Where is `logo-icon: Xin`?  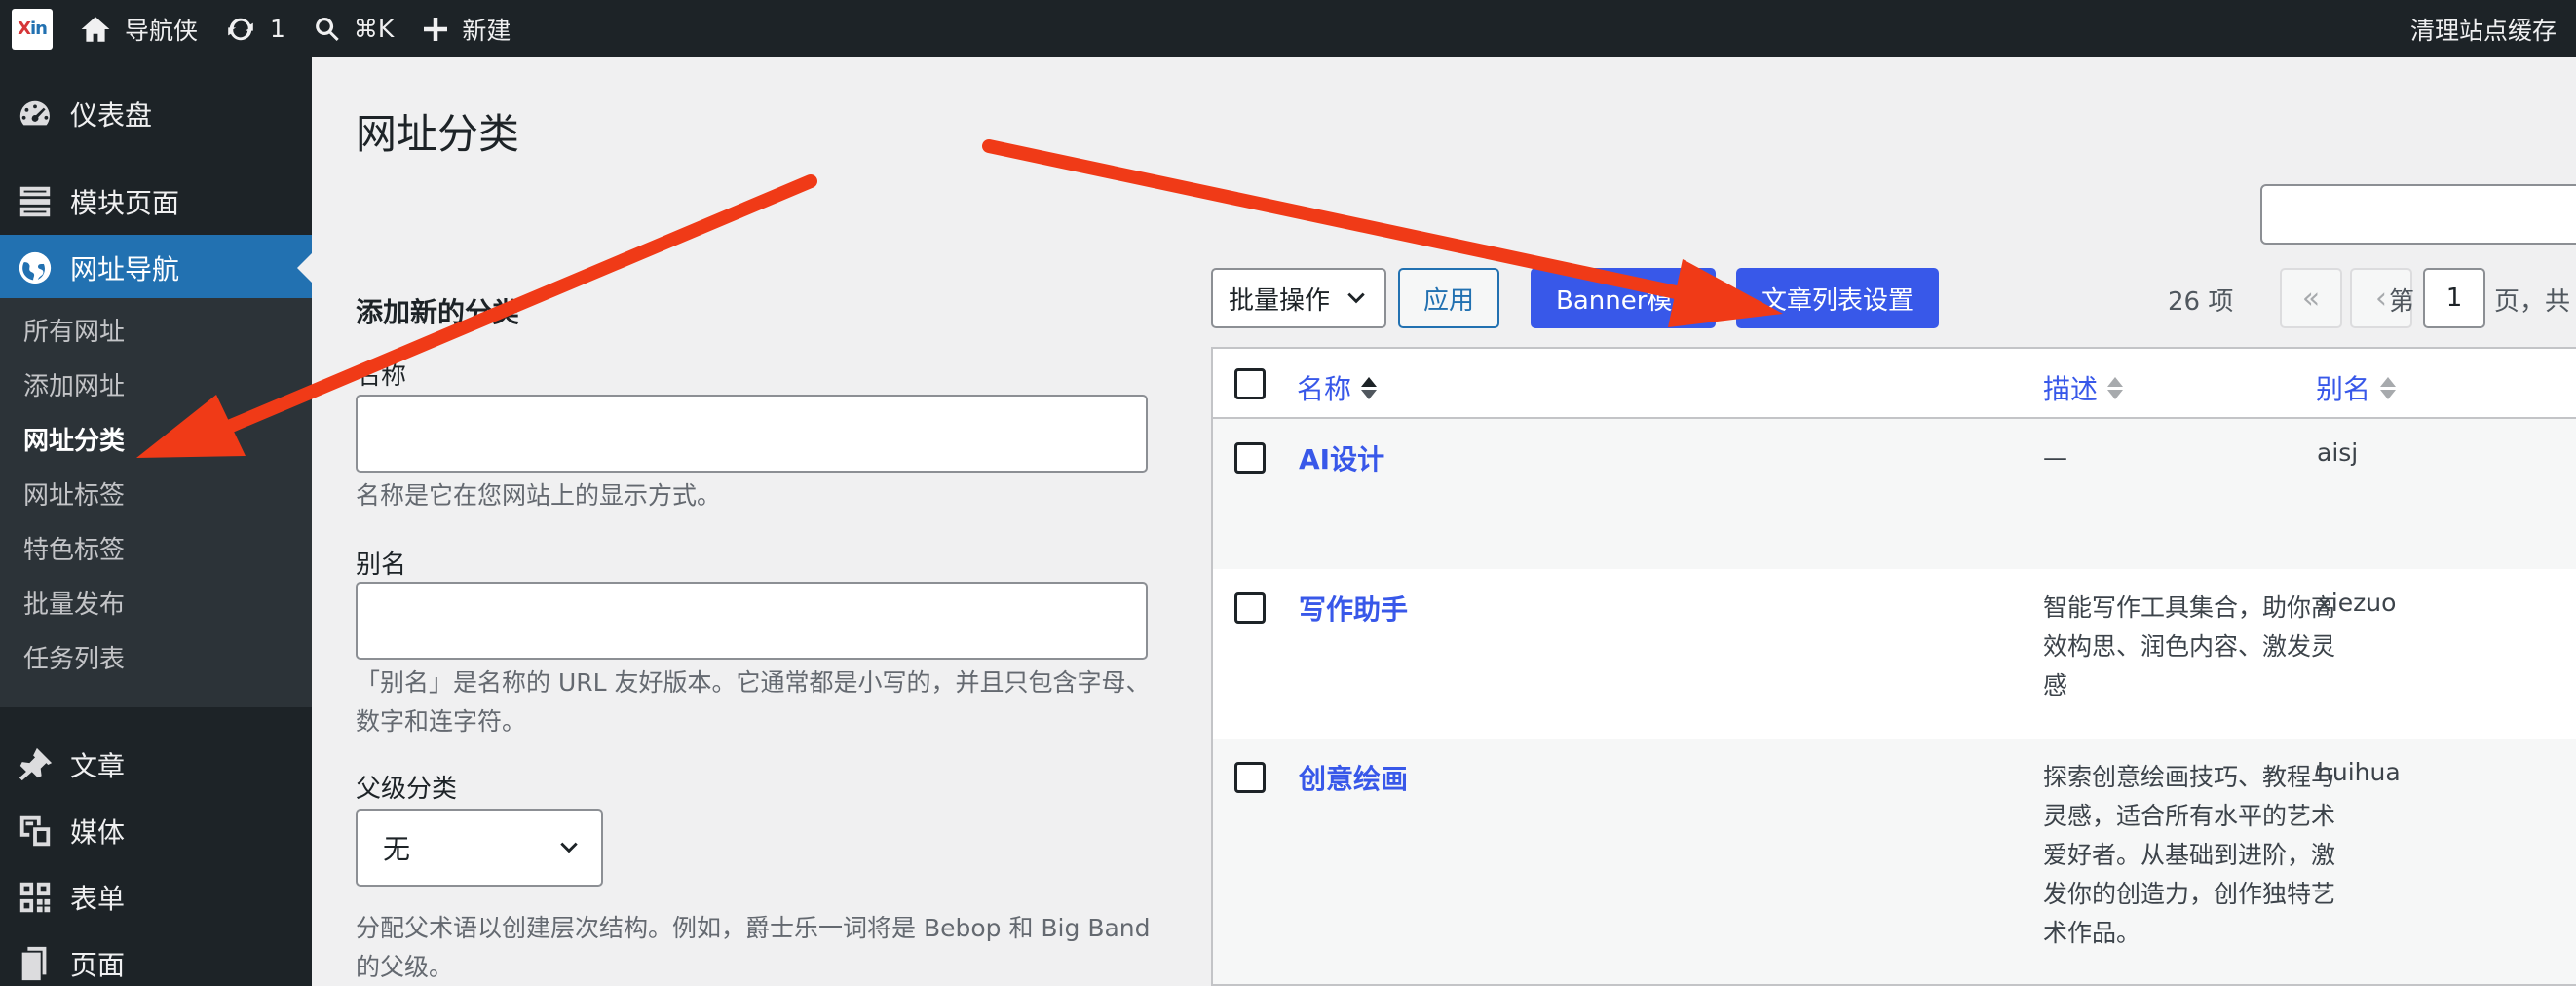
logo-icon: Xin is located at coordinates (32, 29).